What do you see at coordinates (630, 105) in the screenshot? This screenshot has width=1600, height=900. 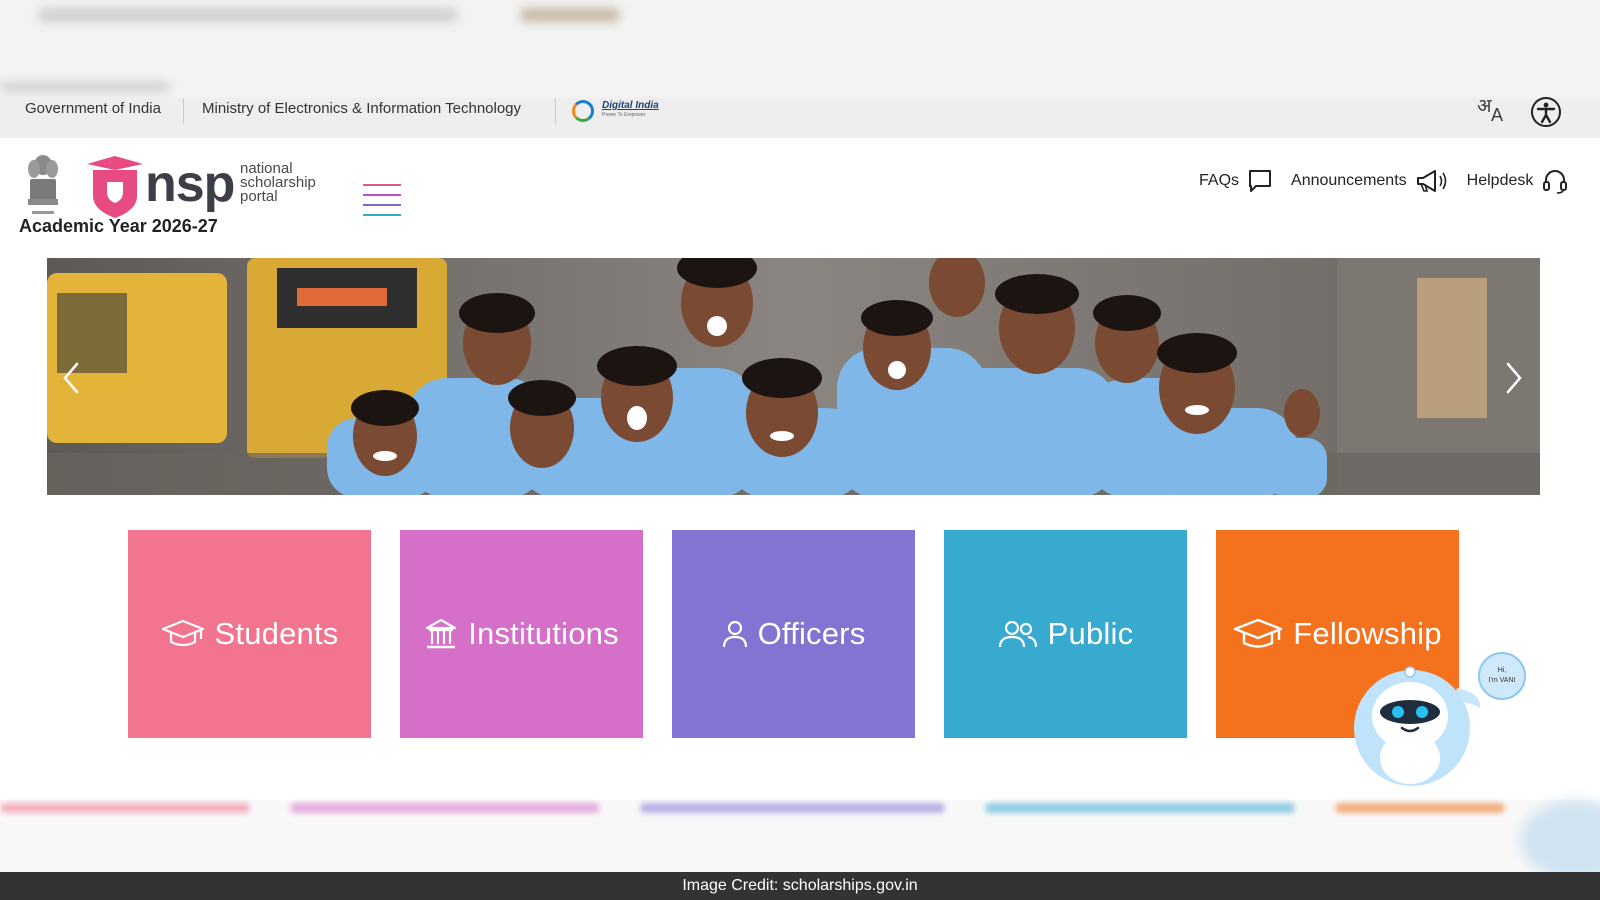 I see `digital-india-text: Digital India` at bounding box center [630, 105].